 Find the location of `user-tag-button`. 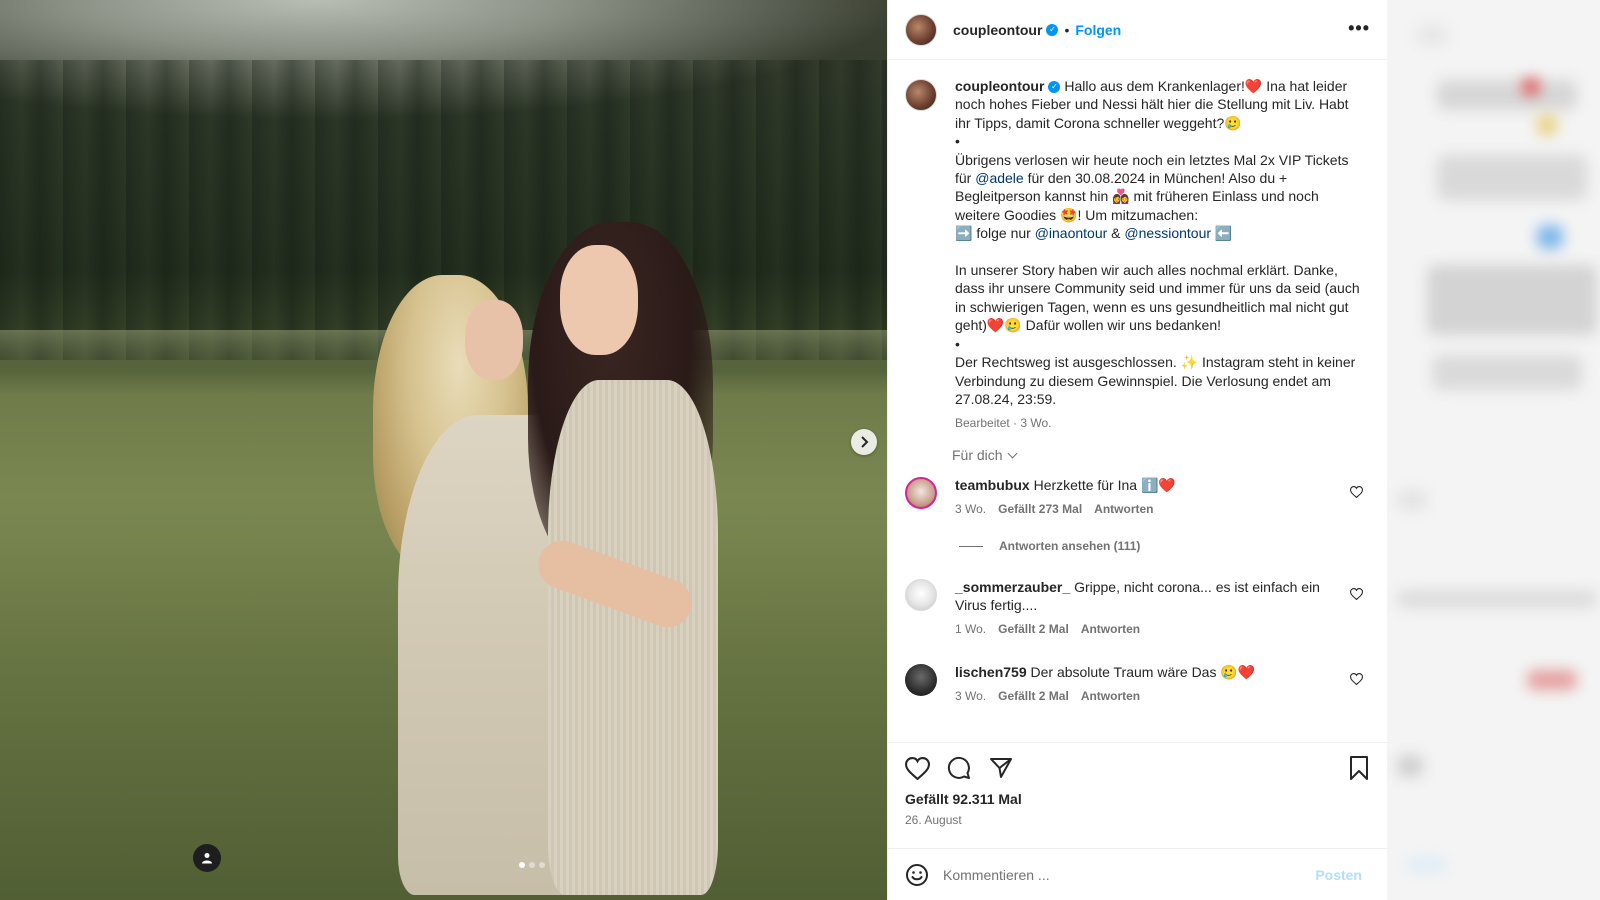

user-tag-button is located at coordinates (207, 858).